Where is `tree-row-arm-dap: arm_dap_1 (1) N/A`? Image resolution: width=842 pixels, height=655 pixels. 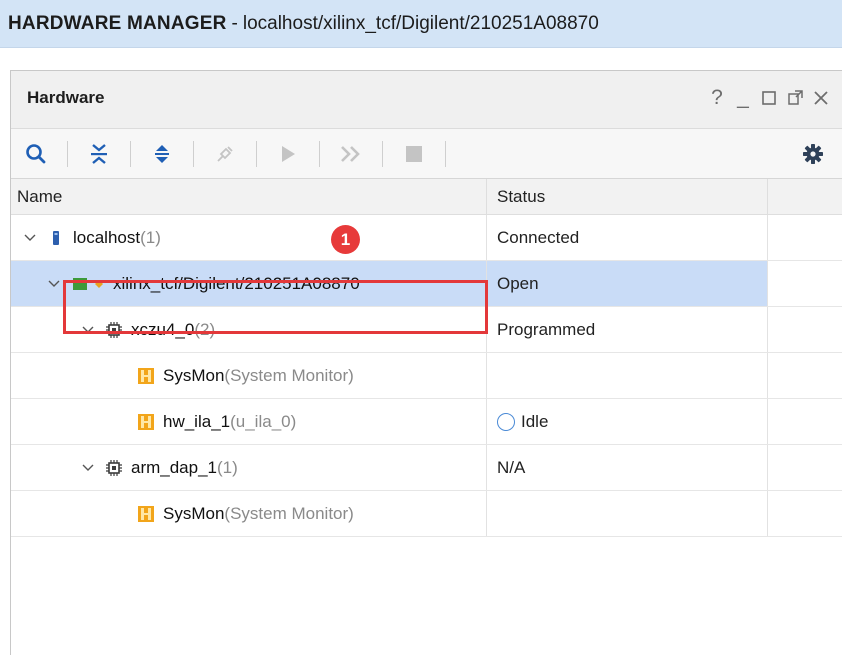
tree-row-arm-dap: arm_dap_1 (1) N/A is located at coordinates (426, 468).